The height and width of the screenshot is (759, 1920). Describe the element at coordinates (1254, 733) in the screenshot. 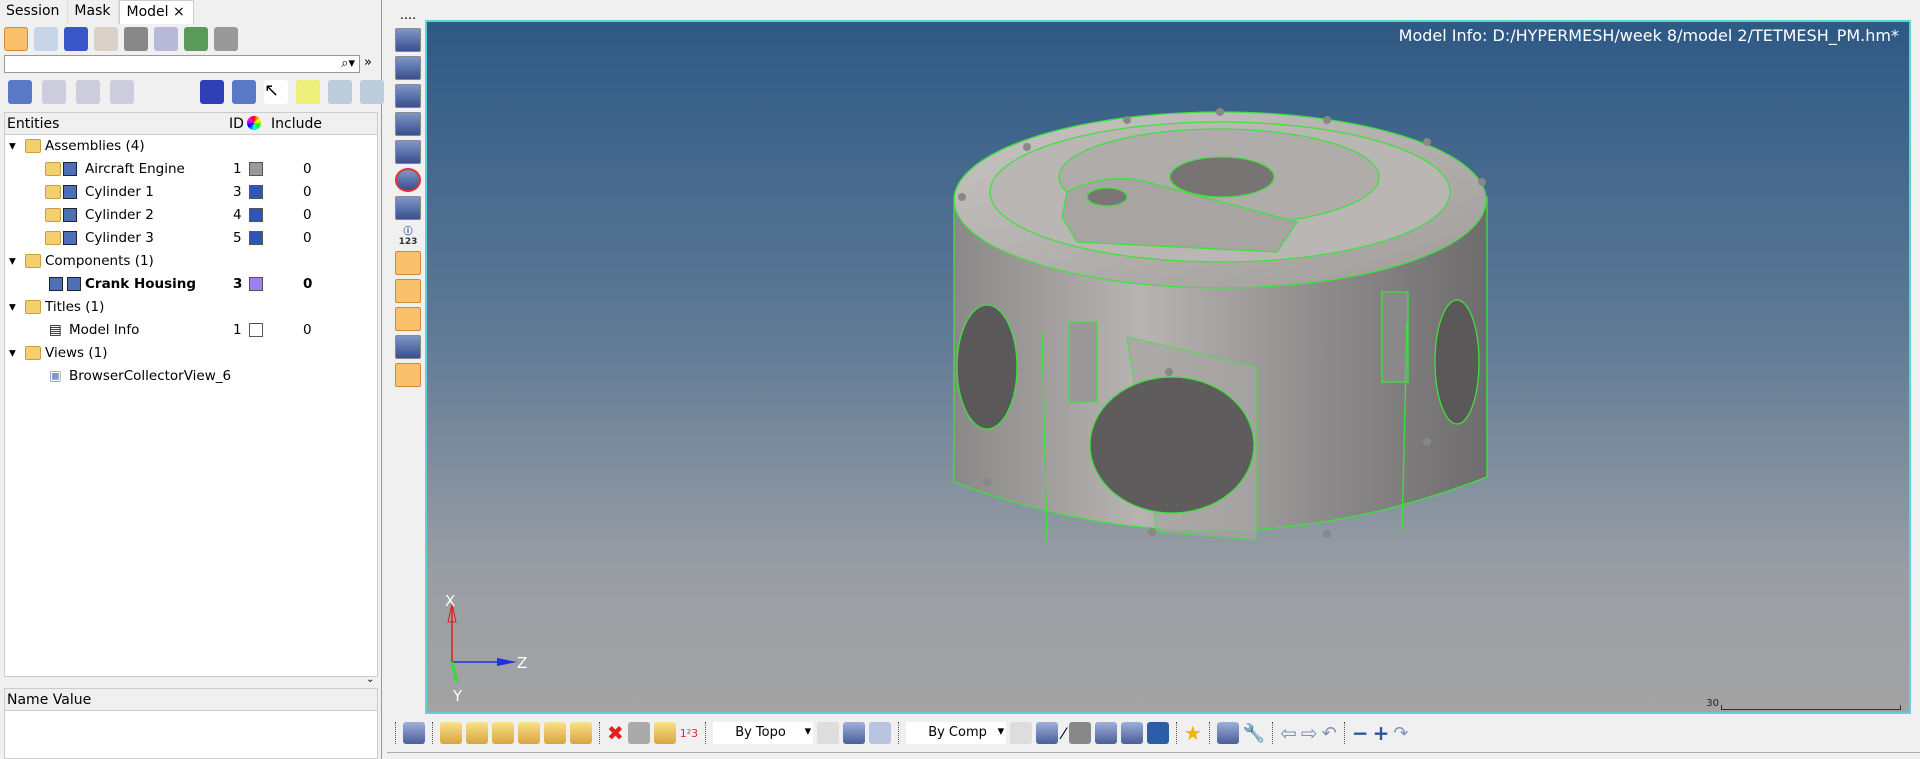

I see `wrench-icon: 🔧` at that location.